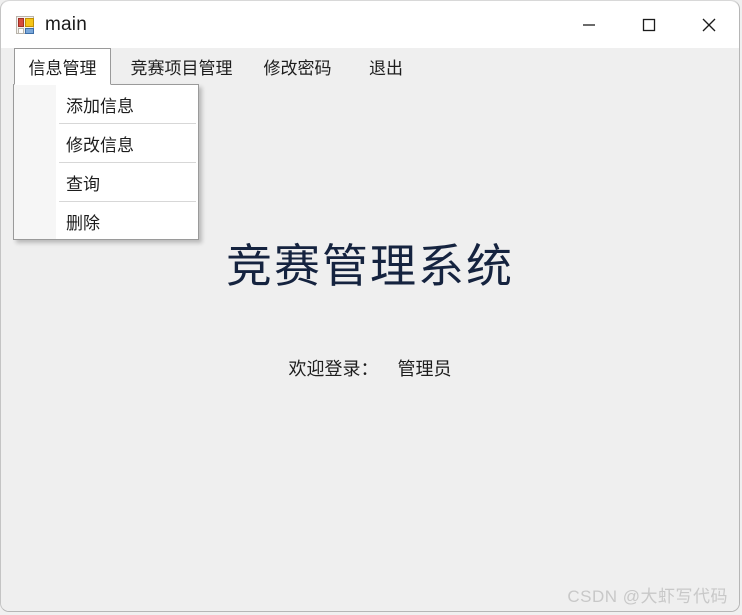 This screenshot has height=615, width=742. What do you see at coordinates (21, 22) in the screenshot?
I see `app-icon-red-square` at bounding box center [21, 22].